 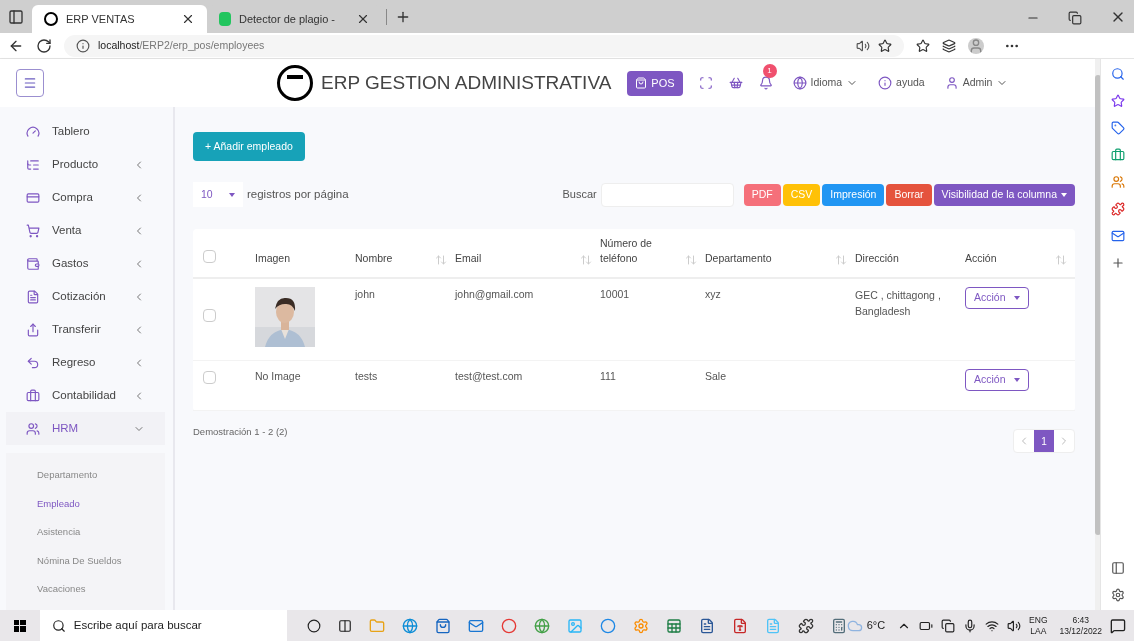 I want to click on table-cell-text: john, so click(x=365, y=294).